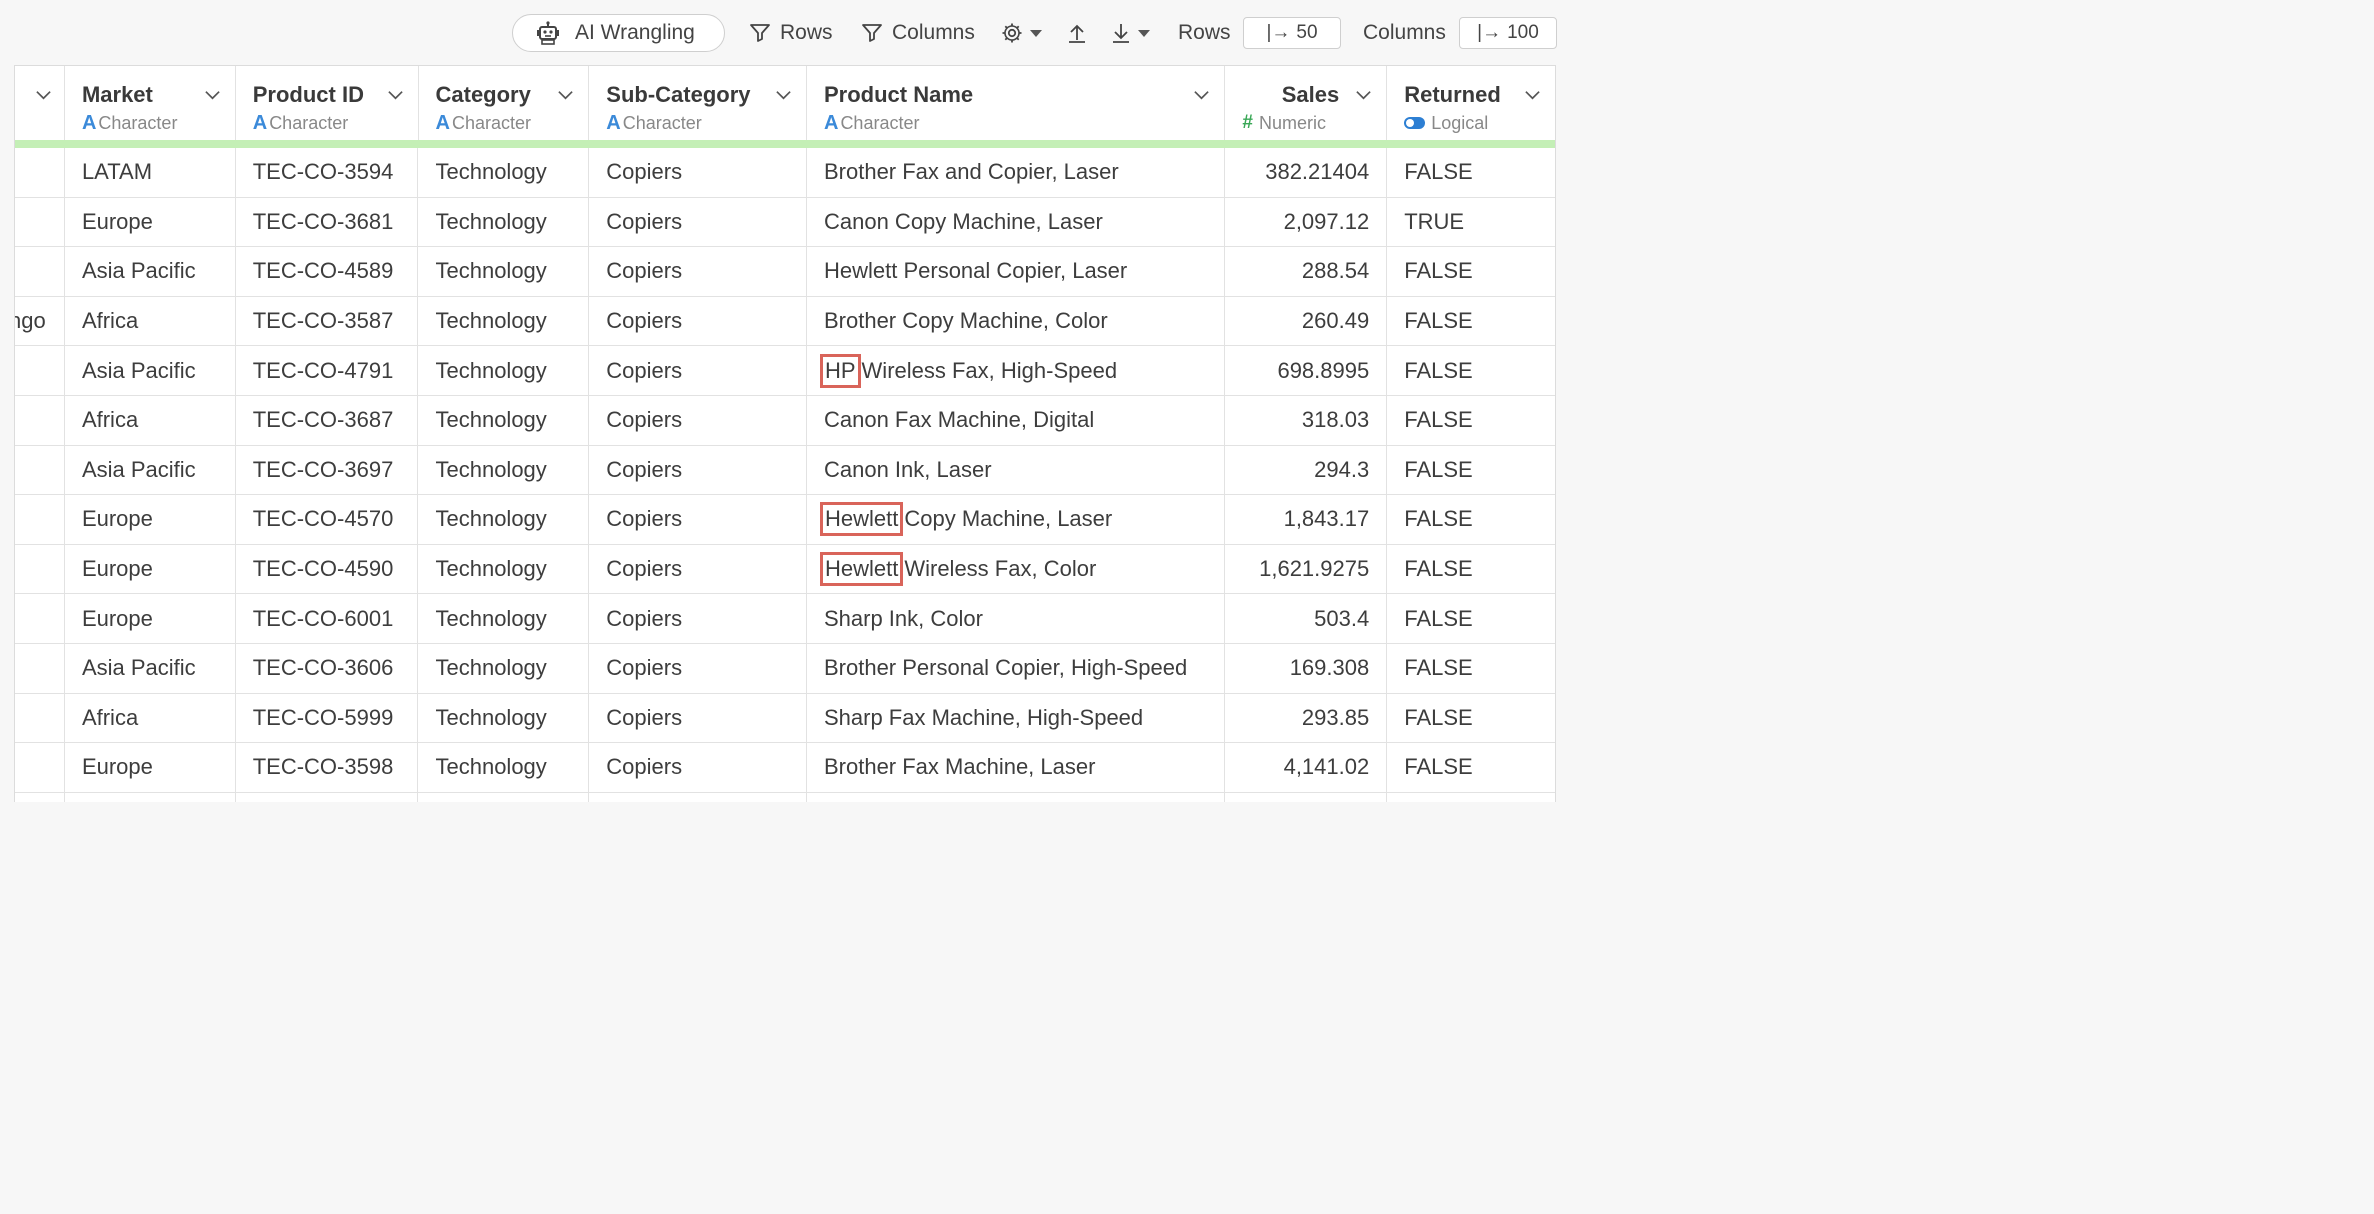 This screenshot has height=1214, width=2374. I want to click on cell-product-id: TEC-CO-3687, so click(327, 420).